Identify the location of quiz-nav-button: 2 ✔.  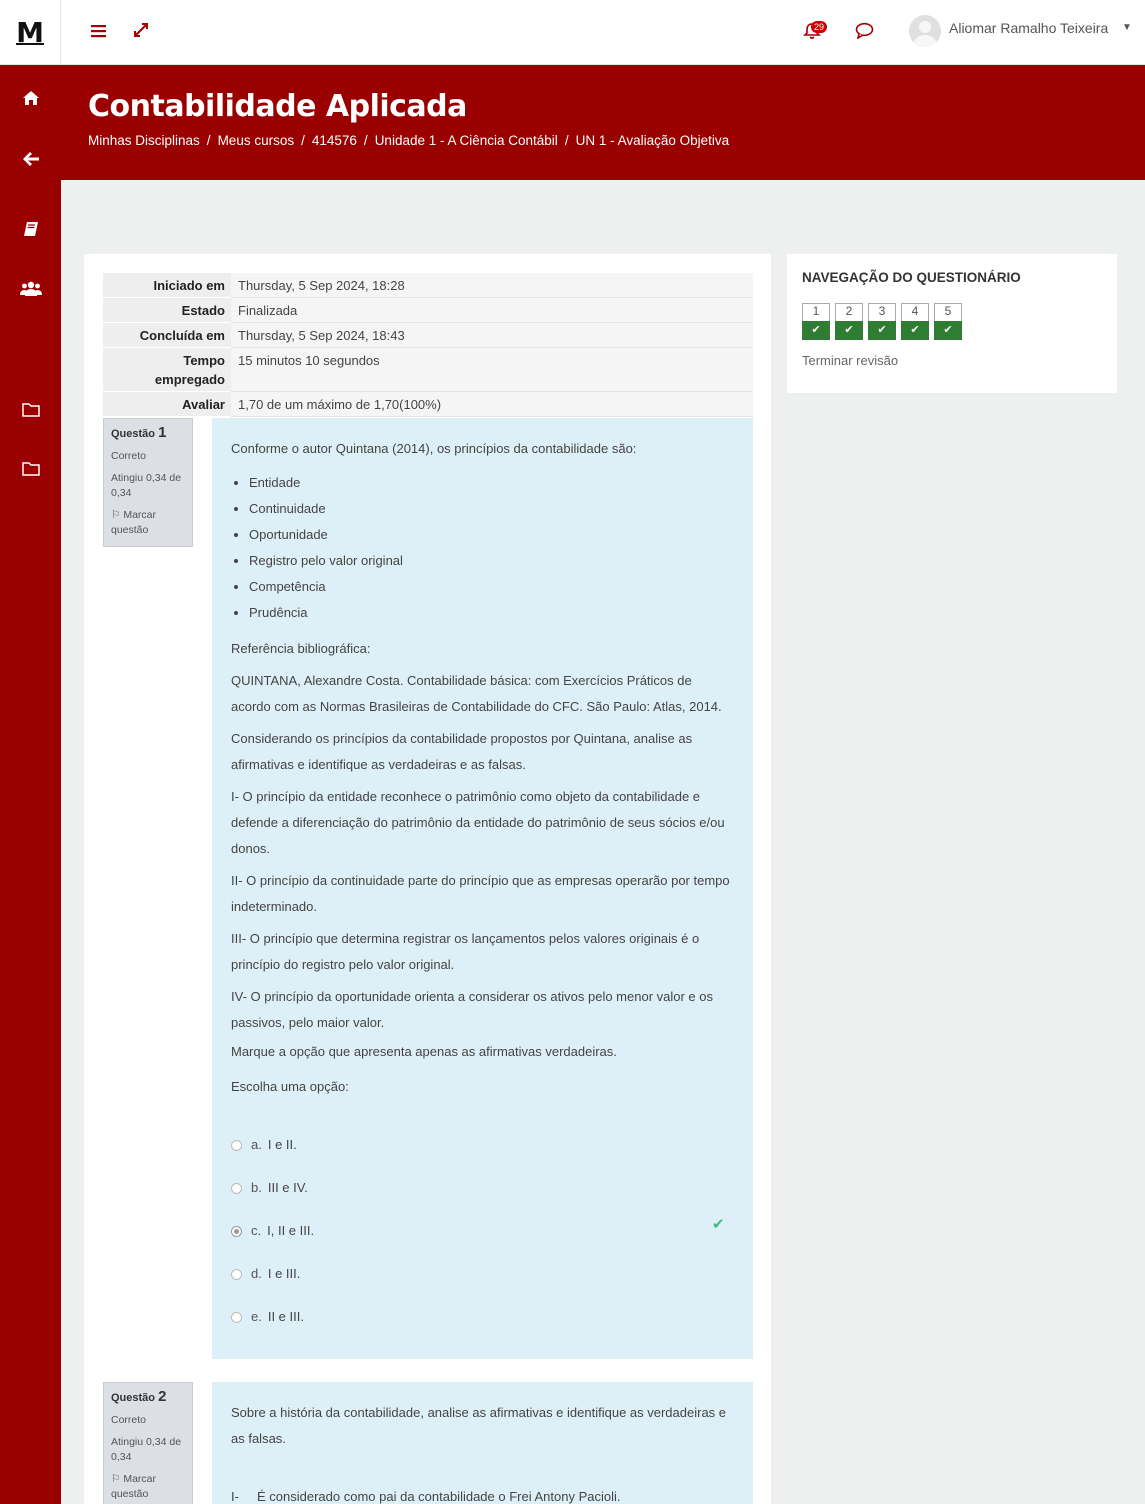
(849, 321).